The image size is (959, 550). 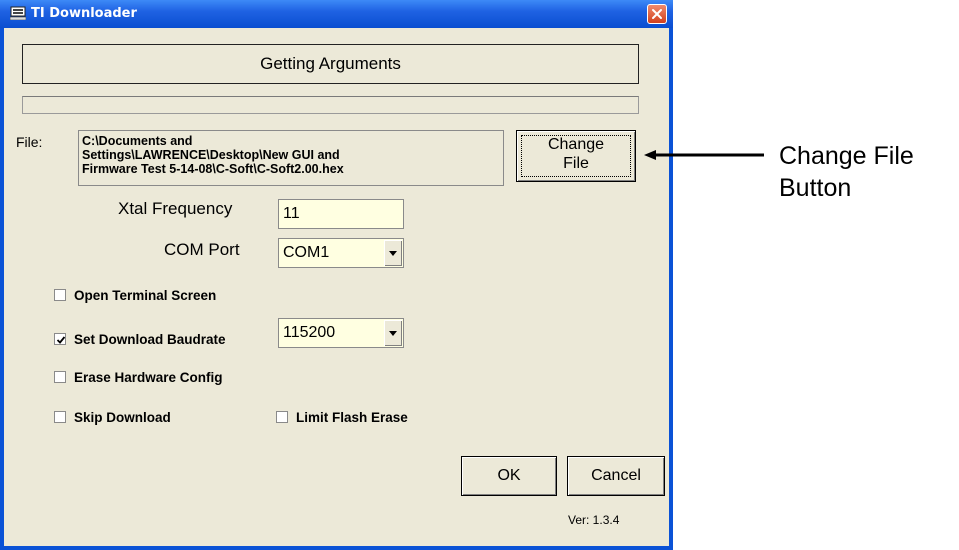 I want to click on set-baud-checkbox, so click(x=60, y=339).